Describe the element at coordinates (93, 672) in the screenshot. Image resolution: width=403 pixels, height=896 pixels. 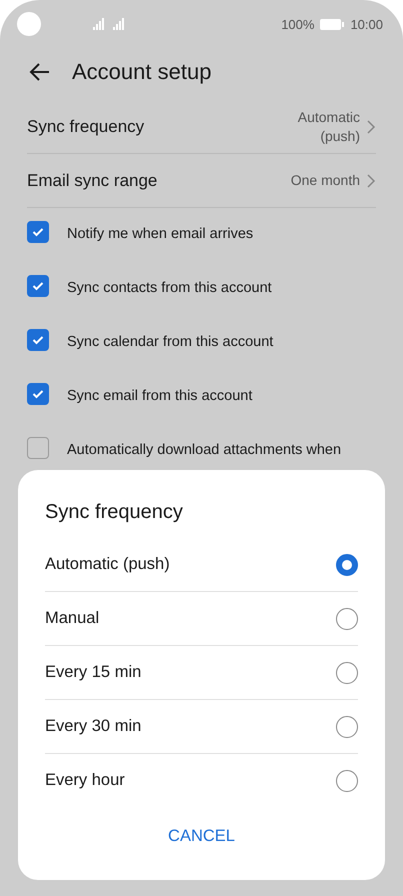
I see `option-label: Every 15 min` at that location.